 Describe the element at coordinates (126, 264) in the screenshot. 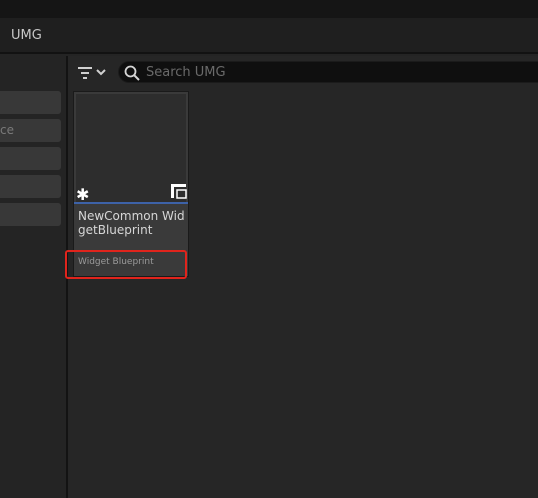

I see `highlight-box` at that location.